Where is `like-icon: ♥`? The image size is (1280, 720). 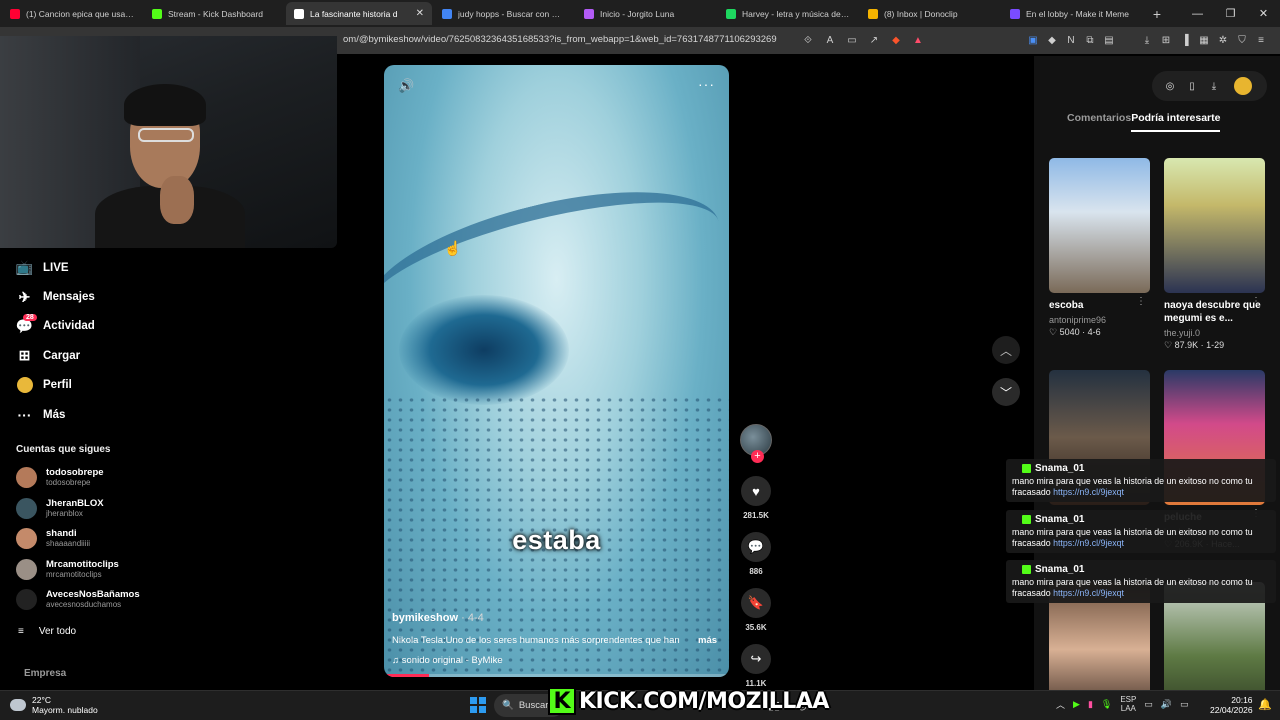 like-icon: ♥ is located at coordinates (756, 491).